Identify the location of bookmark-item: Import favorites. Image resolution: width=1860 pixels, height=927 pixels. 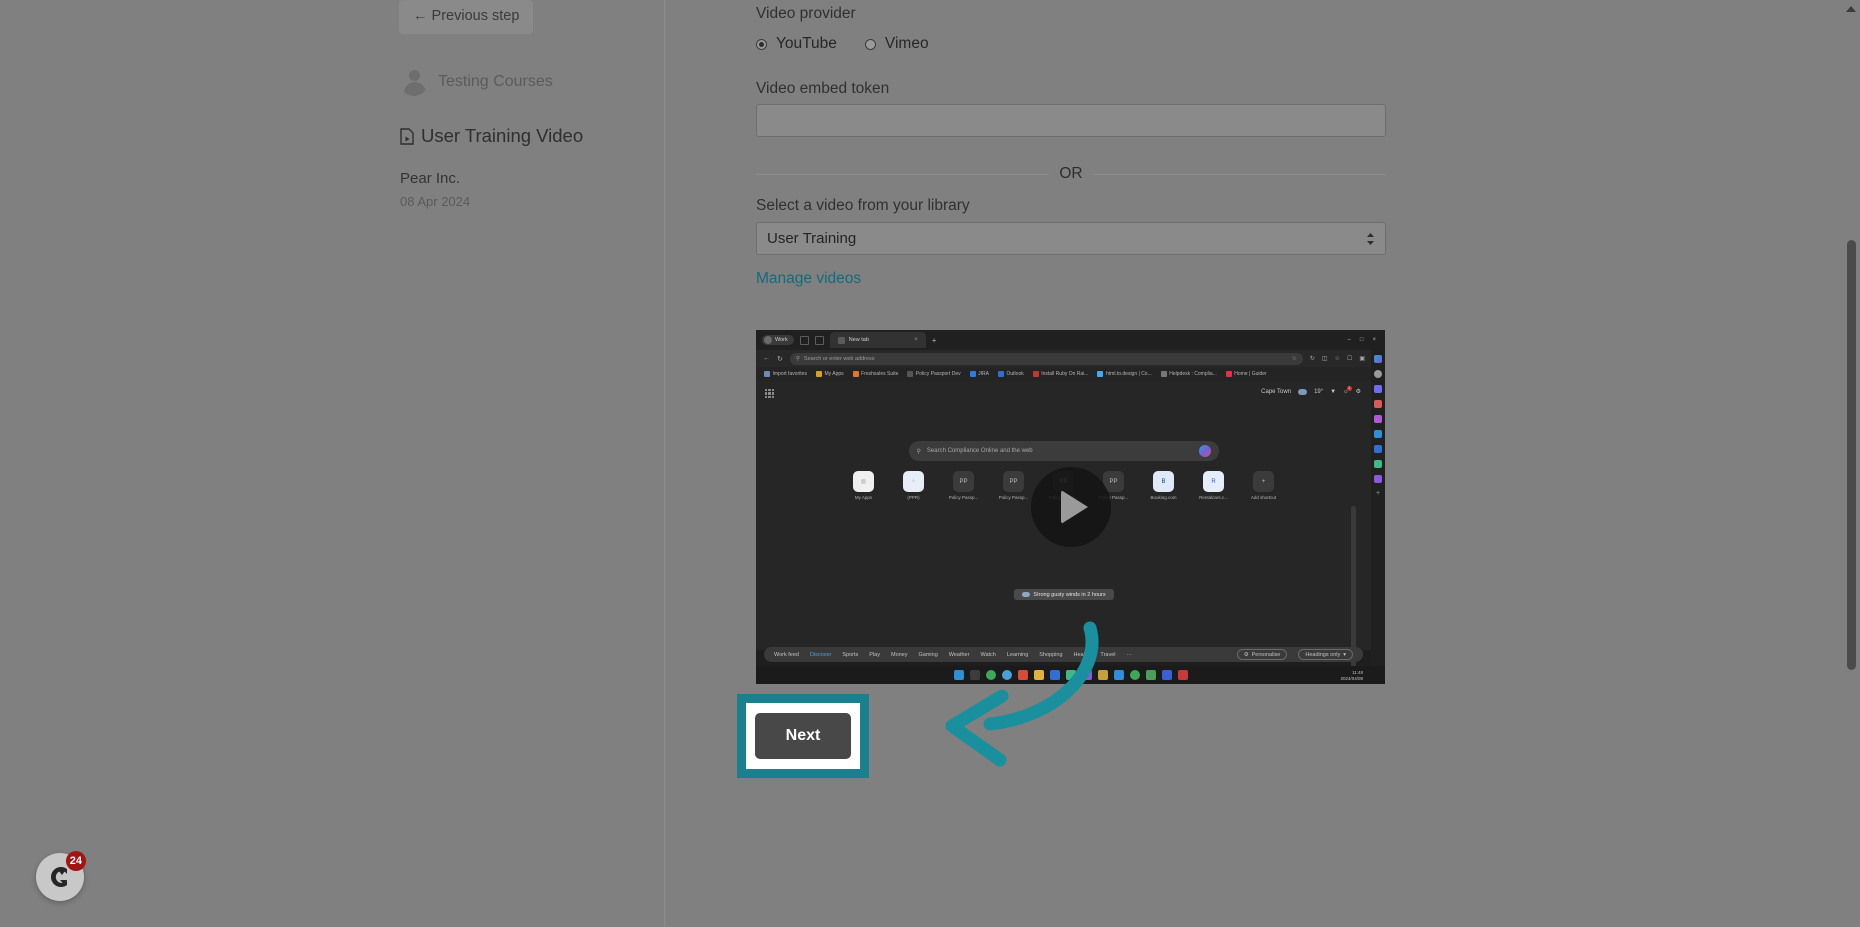
(785, 374).